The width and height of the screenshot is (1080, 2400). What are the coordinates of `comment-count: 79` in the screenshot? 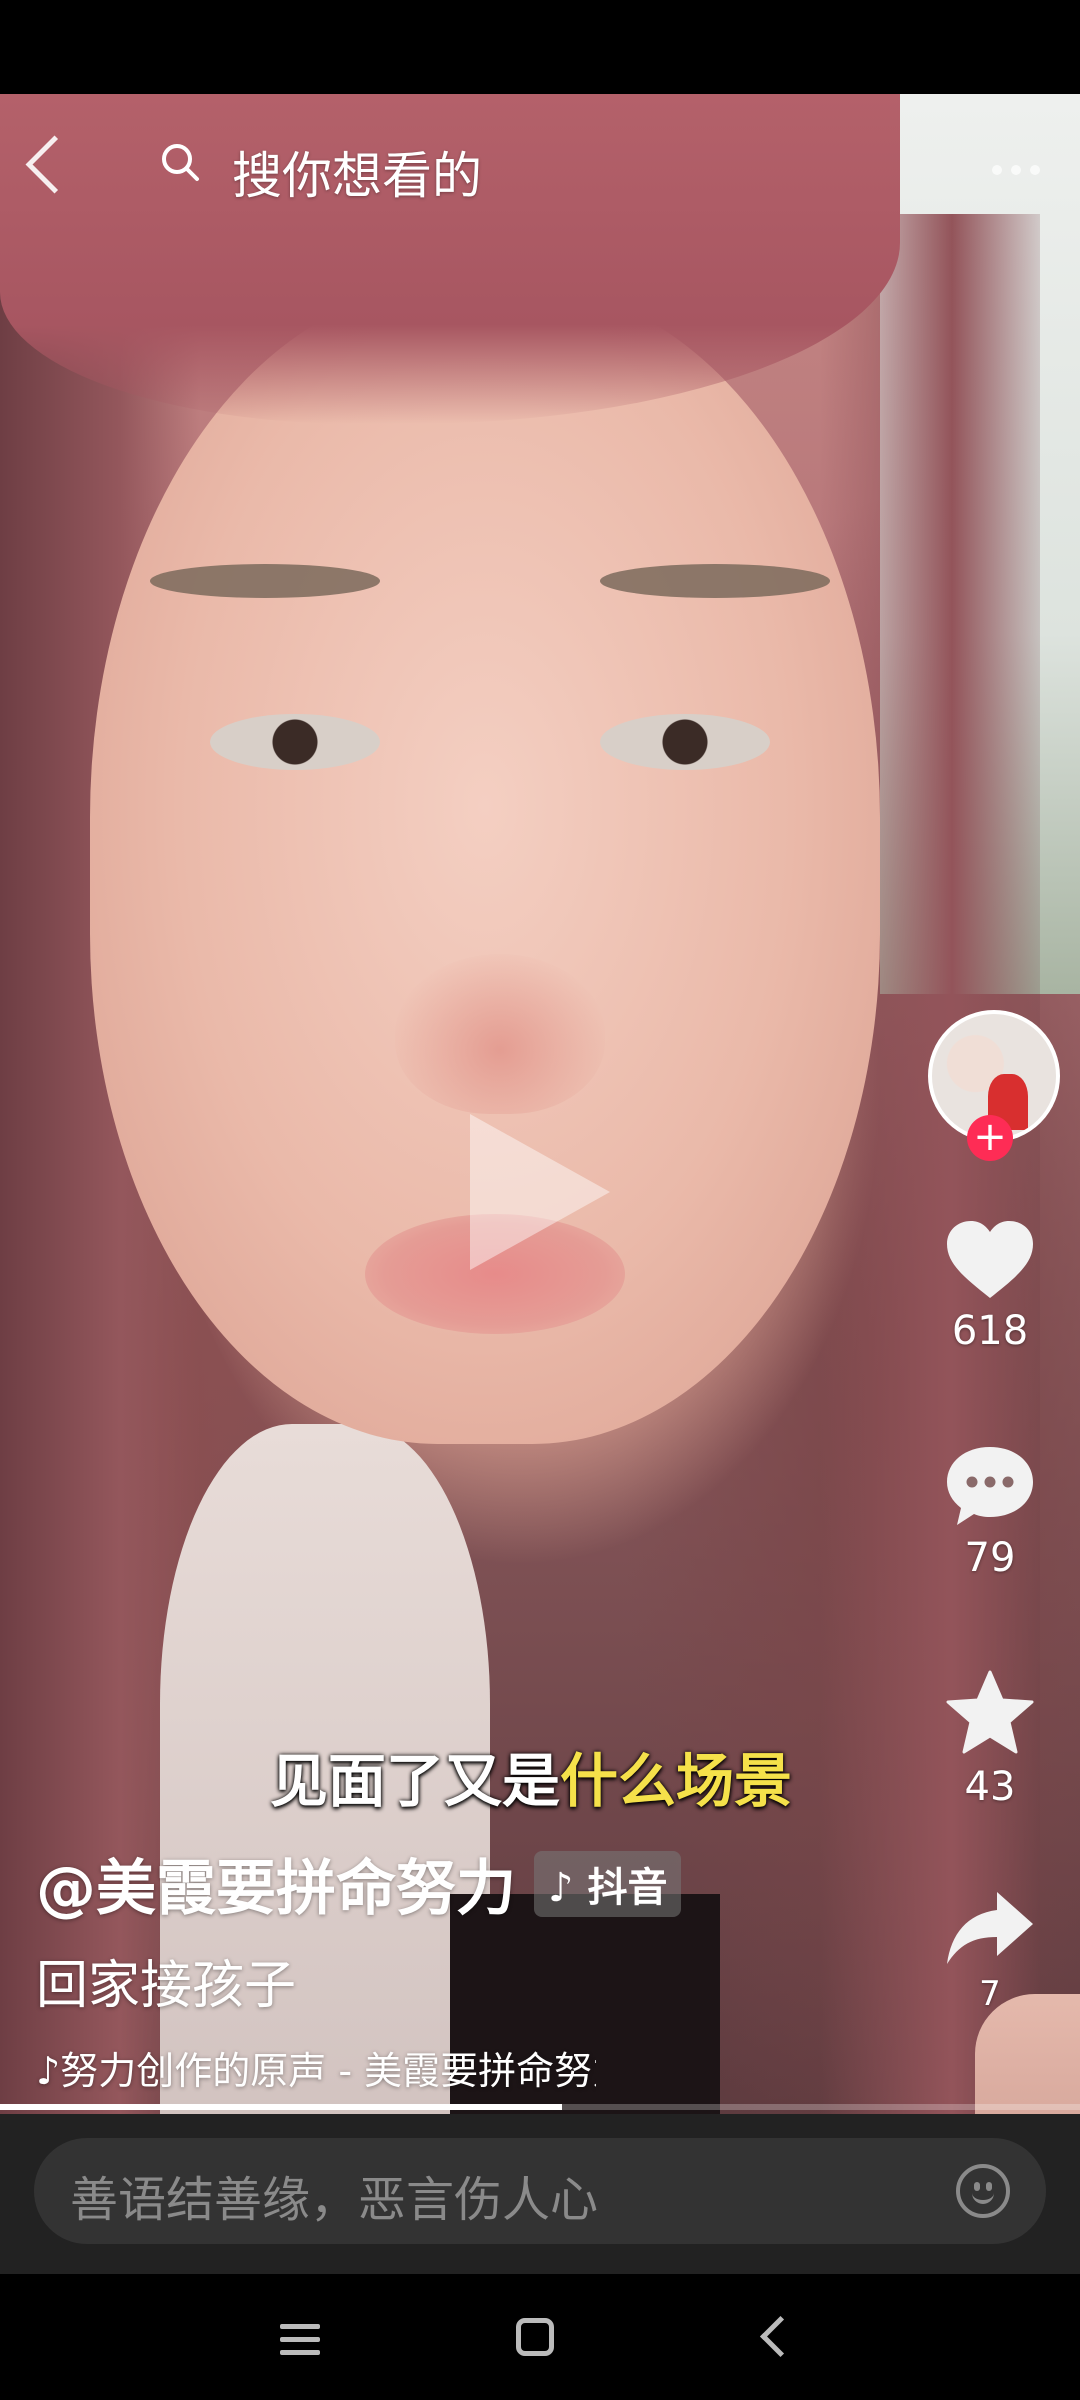 It's located at (990, 1558).